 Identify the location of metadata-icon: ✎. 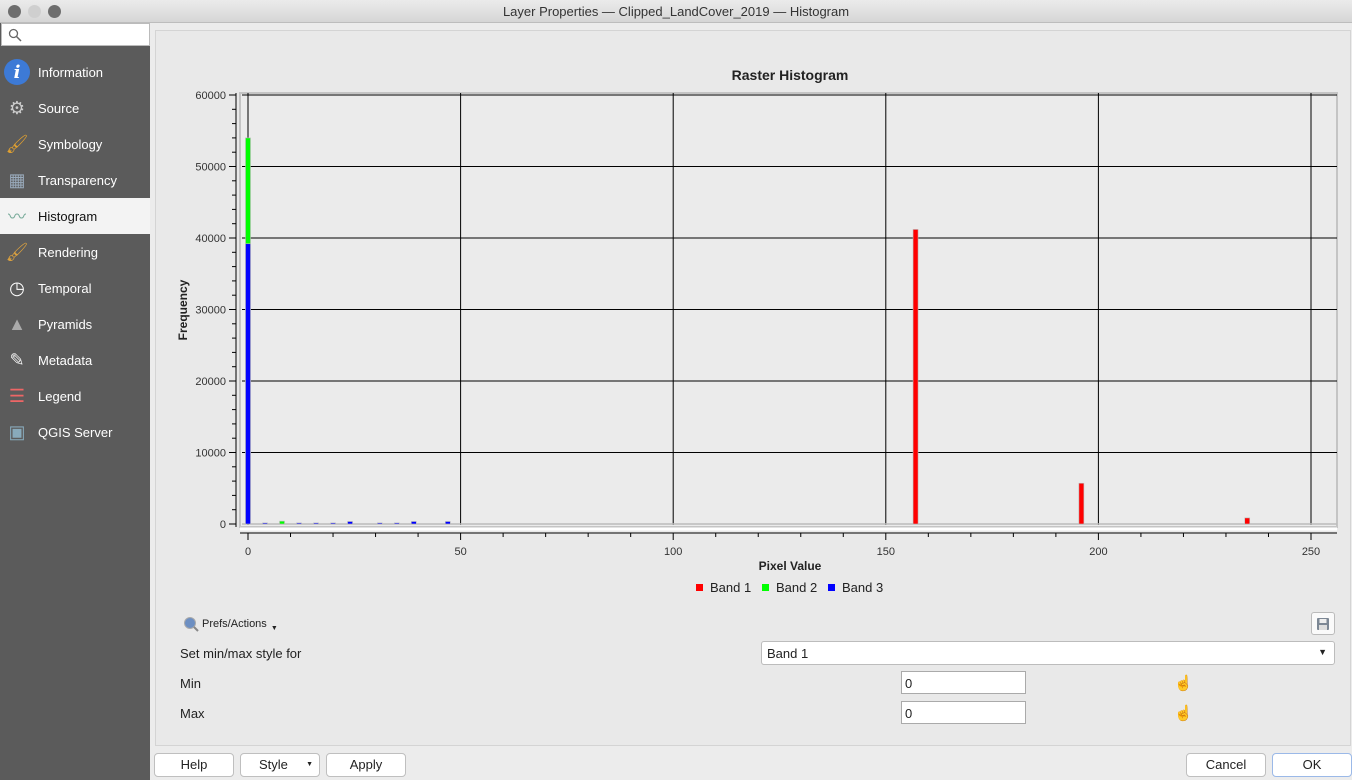
(17, 359).